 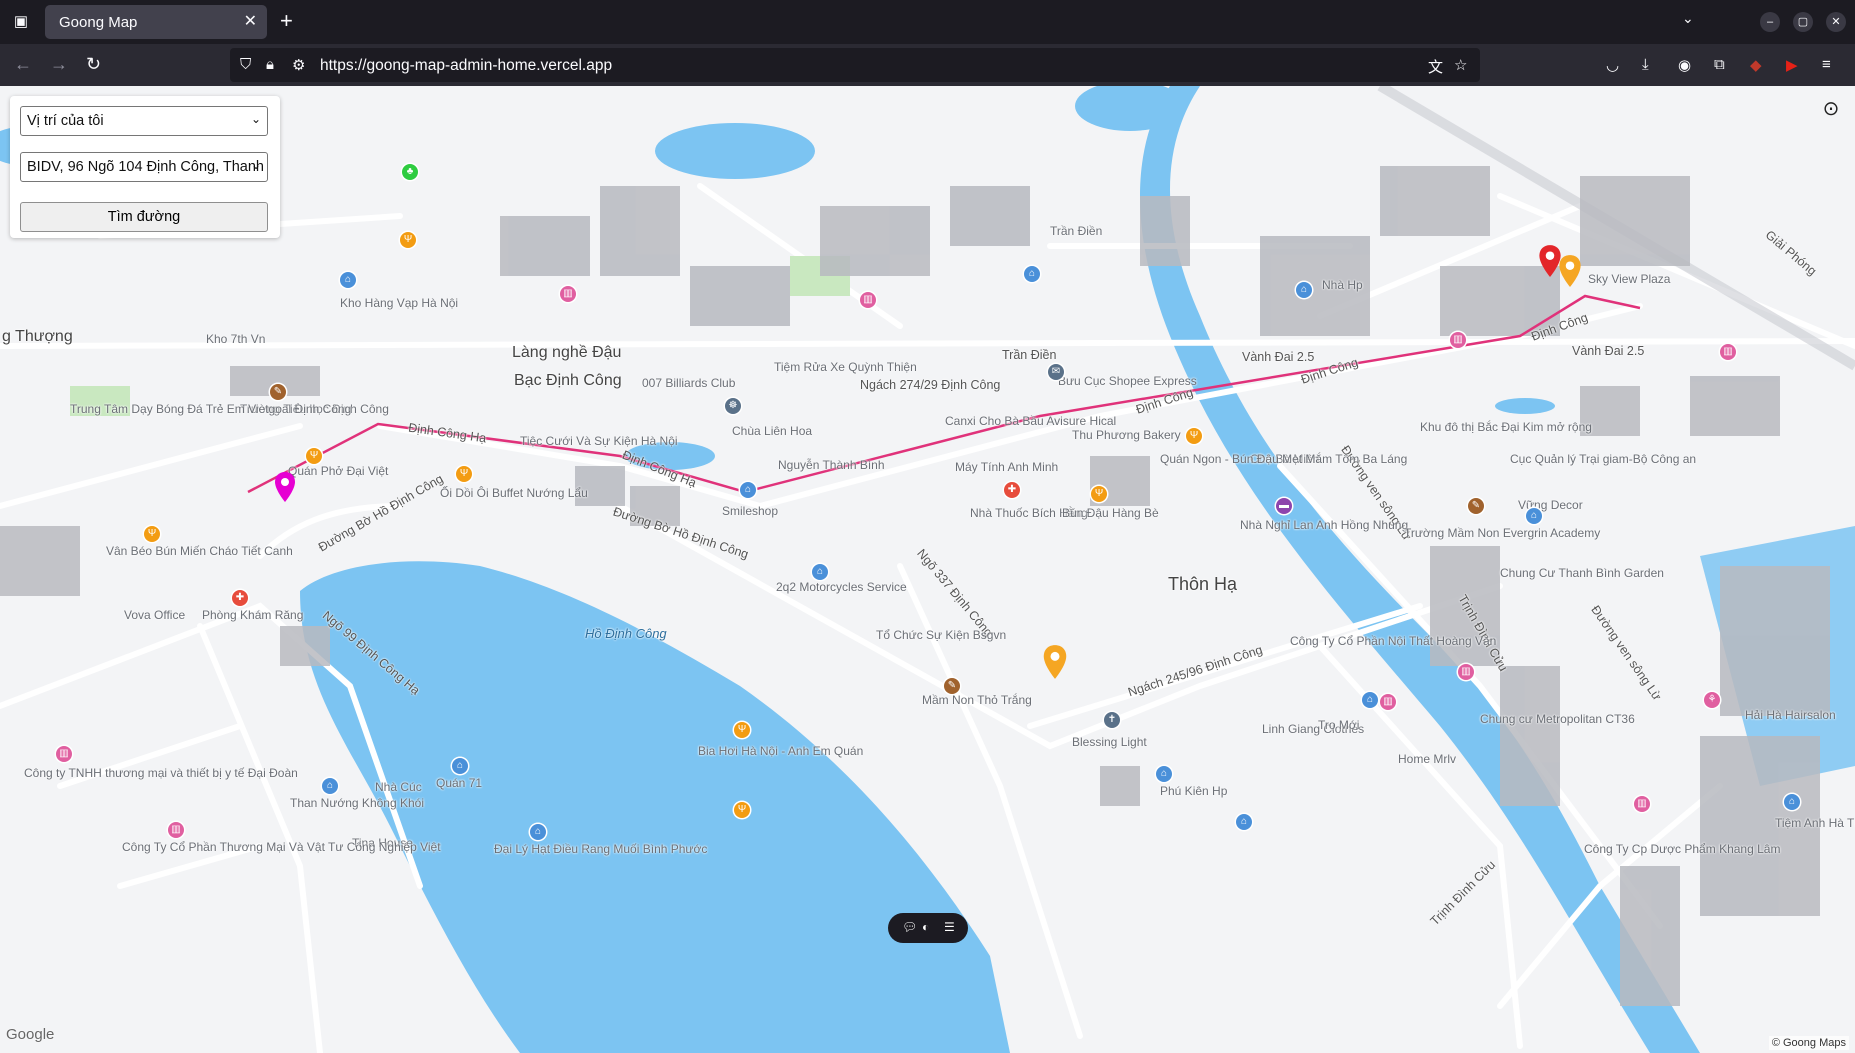 What do you see at coordinates (1792, 65) in the screenshot?
I see `youtube-icon: ▶` at bounding box center [1792, 65].